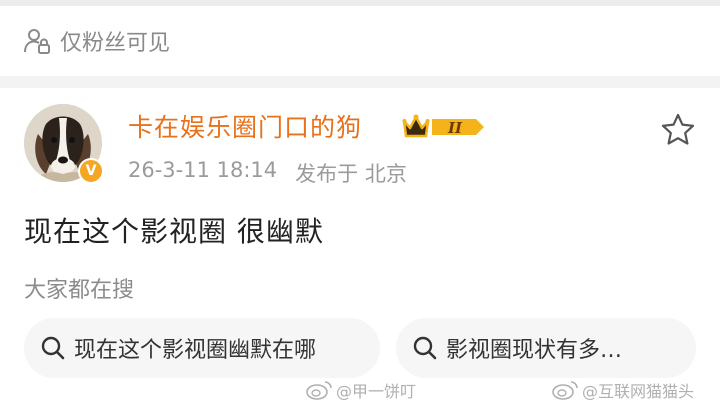 This screenshot has height=410, width=720. I want to click on watermark: @甲一饼叮, so click(361, 390).